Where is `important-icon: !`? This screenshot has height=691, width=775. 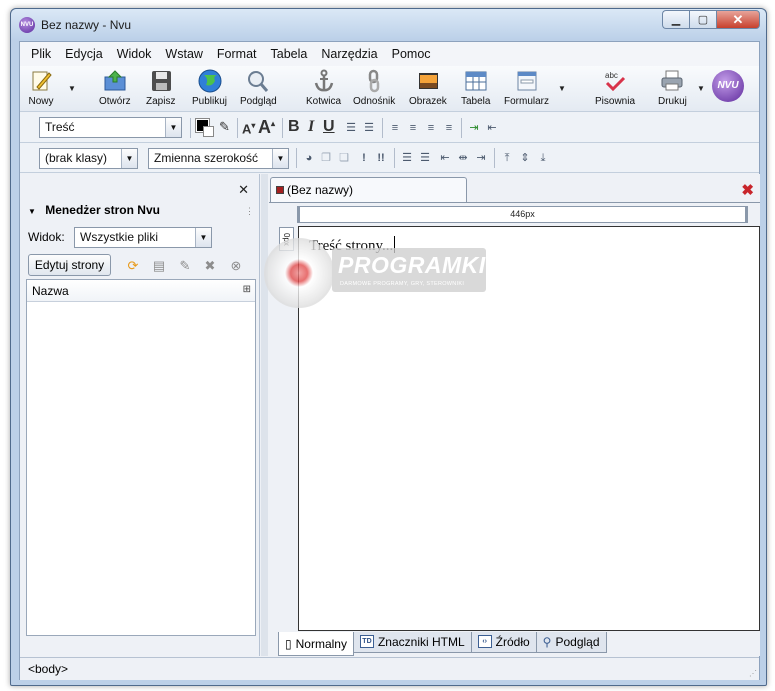
important-icon: ! is located at coordinates (364, 158).